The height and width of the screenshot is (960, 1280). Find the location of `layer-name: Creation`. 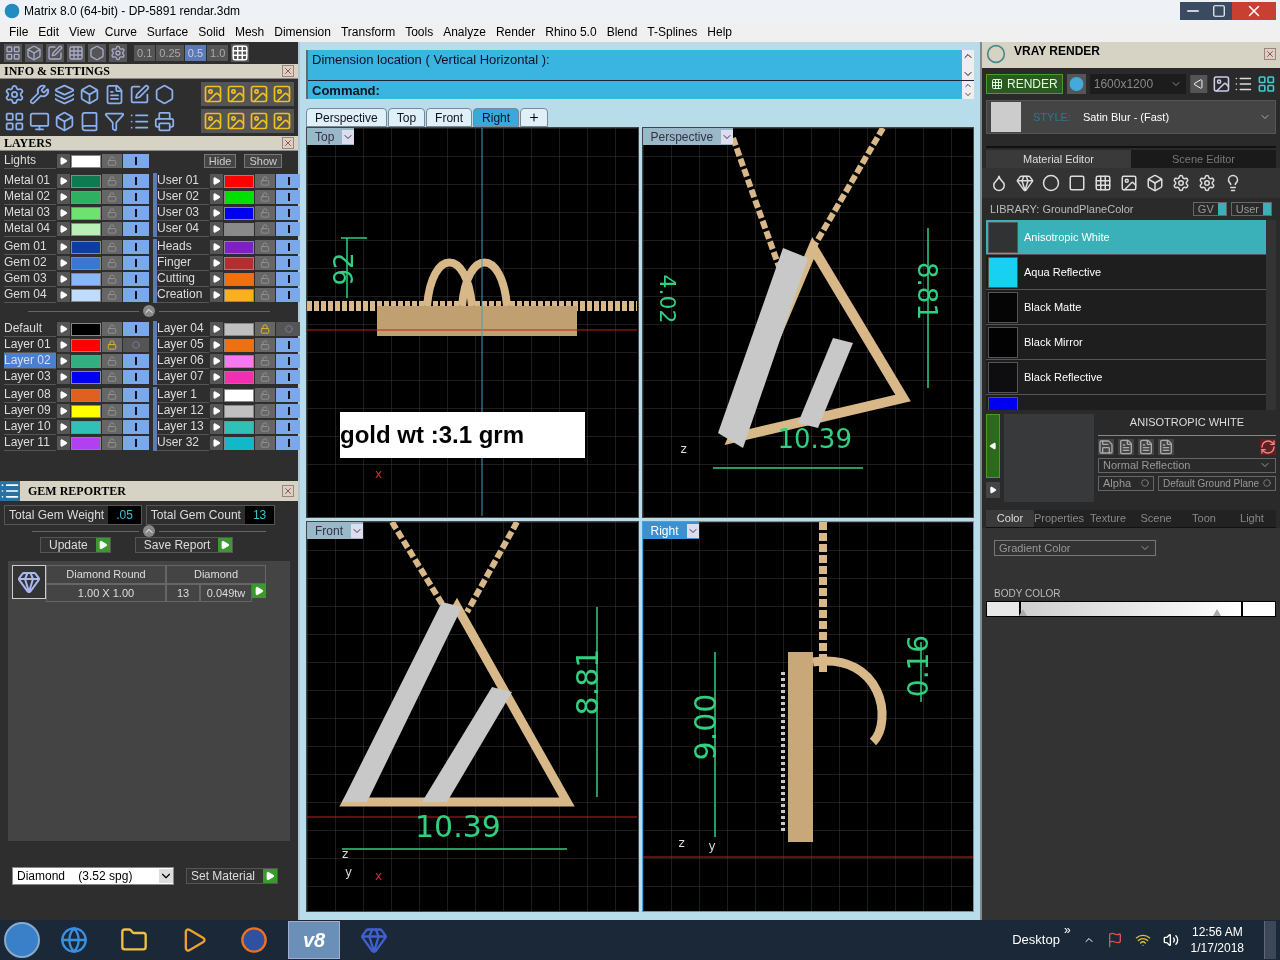

layer-name: Creation is located at coordinates (183, 295).